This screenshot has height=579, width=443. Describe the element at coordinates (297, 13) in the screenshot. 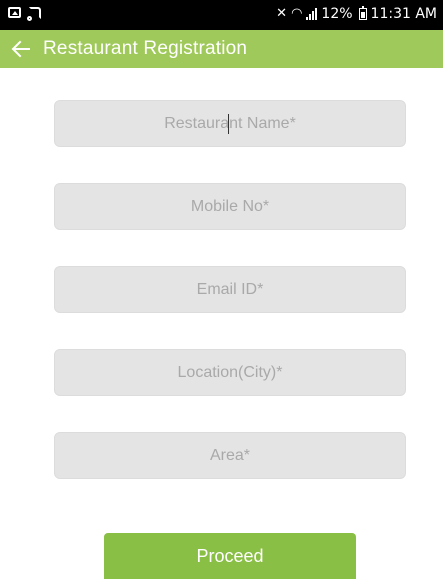

I see `wifi-icon: ◠` at that location.